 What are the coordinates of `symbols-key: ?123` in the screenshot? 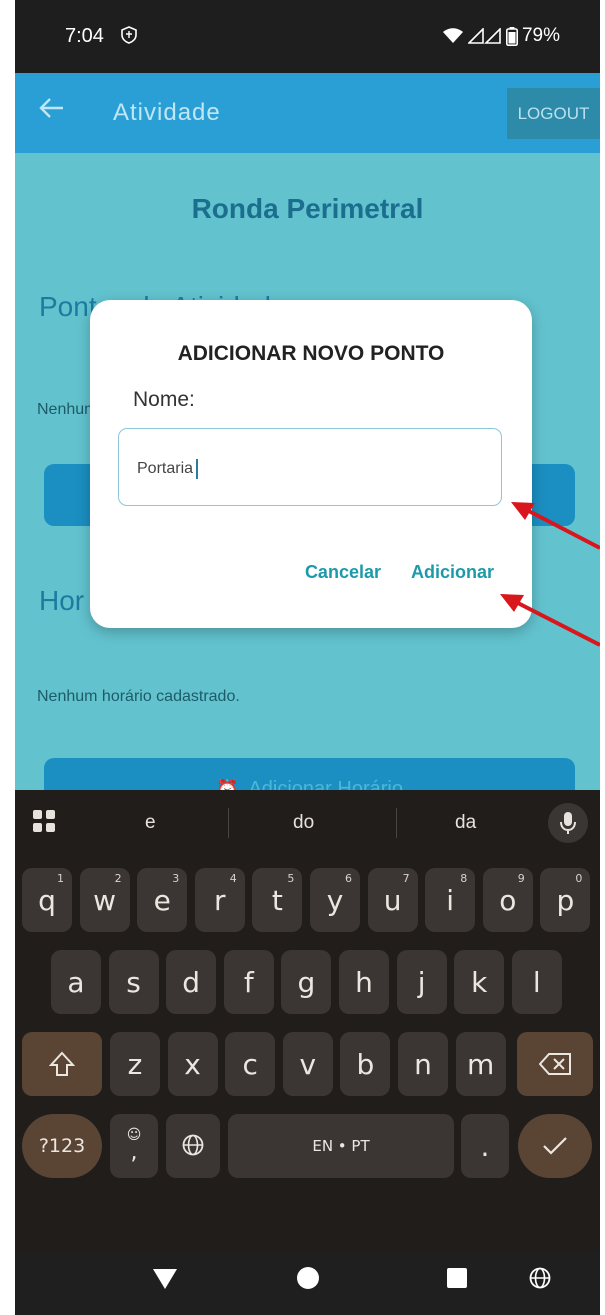 It's located at (62, 1146).